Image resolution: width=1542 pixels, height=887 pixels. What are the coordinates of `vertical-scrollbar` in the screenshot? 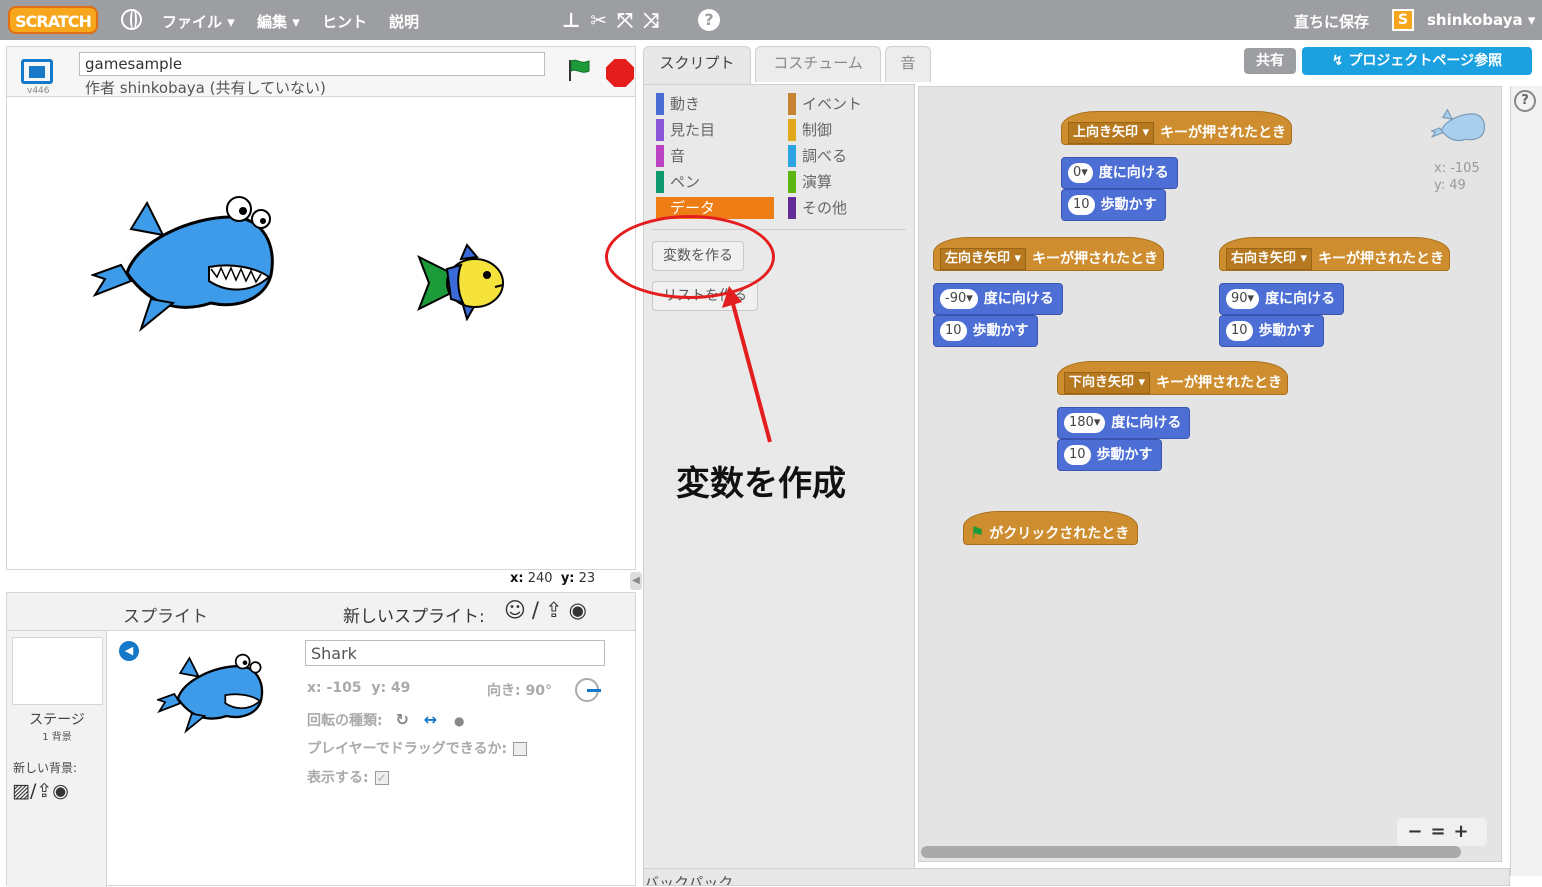 It's located at (1526, 481).